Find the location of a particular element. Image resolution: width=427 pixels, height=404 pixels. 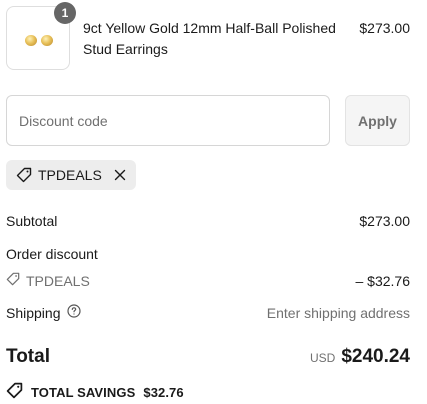

close-icon is located at coordinates (120, 175).